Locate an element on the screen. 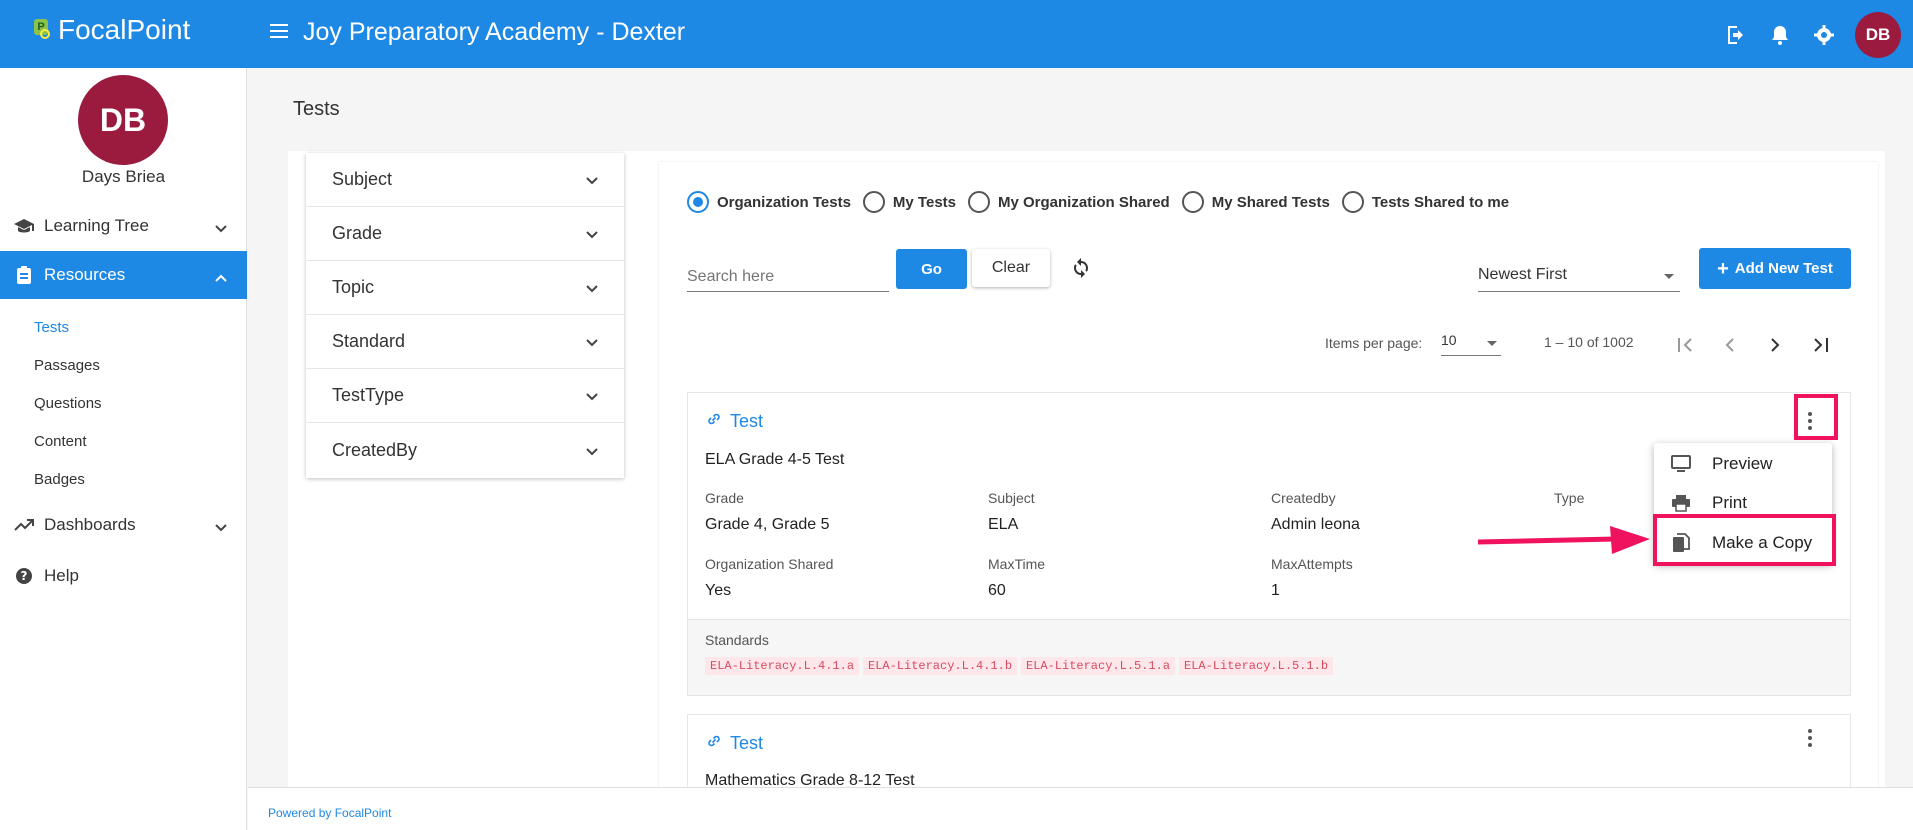 The width and height of the screenshot is (1913, 830). help-icon: ? is located at coordinates (24, 576).